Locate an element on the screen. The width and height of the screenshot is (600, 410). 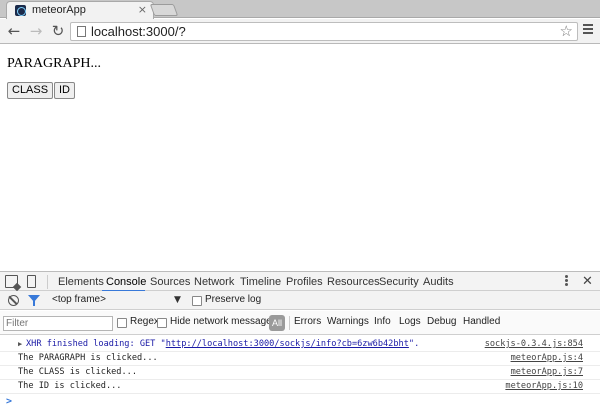
browser-toolbar: ← → ↻ localhost:3000/? ☆ is located at coordinates (300, 31).